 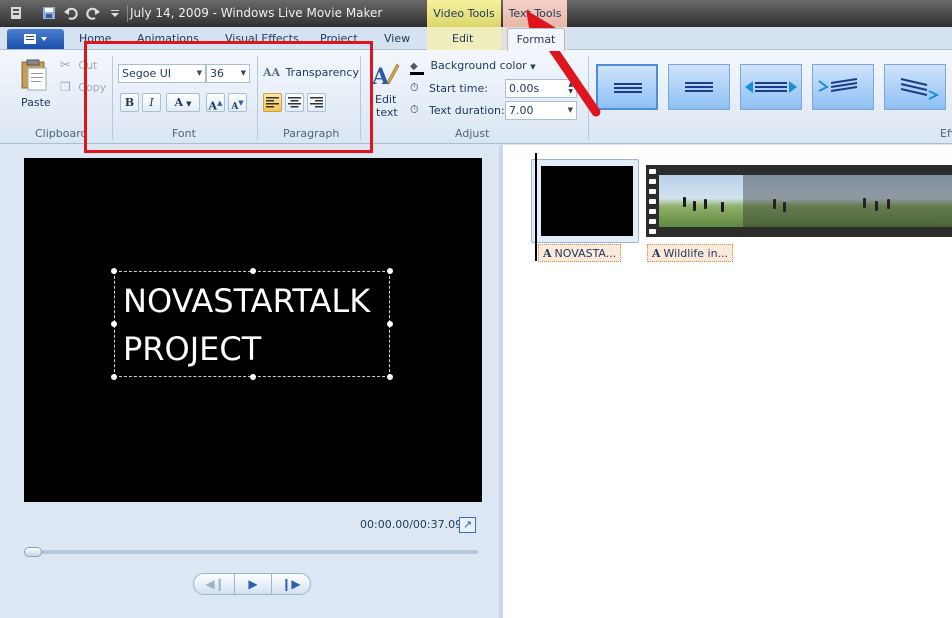 I want to click on annotation-highlight-box, so click(x=228, y=97).